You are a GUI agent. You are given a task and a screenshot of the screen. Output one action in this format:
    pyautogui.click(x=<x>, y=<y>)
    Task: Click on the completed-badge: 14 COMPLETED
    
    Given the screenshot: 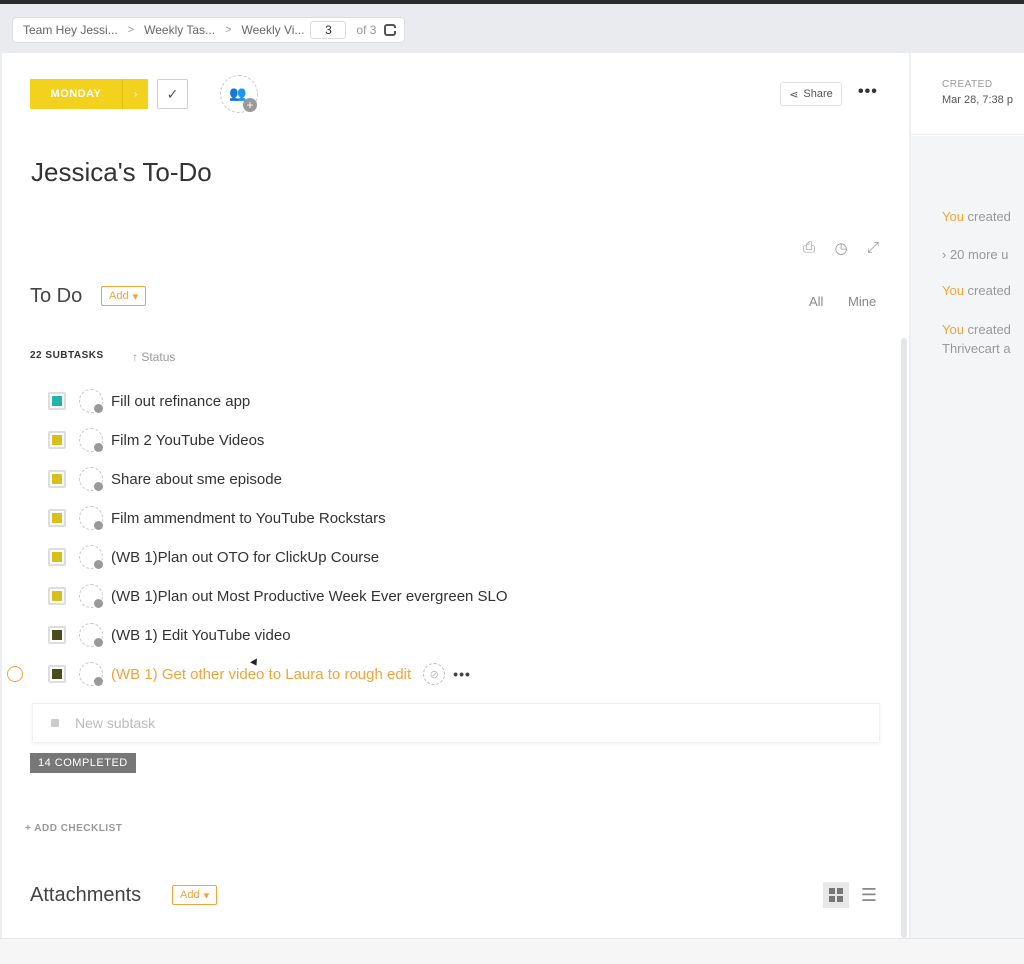 What is the action you would take?
    pyautogui.click(x=83, y=763)
    